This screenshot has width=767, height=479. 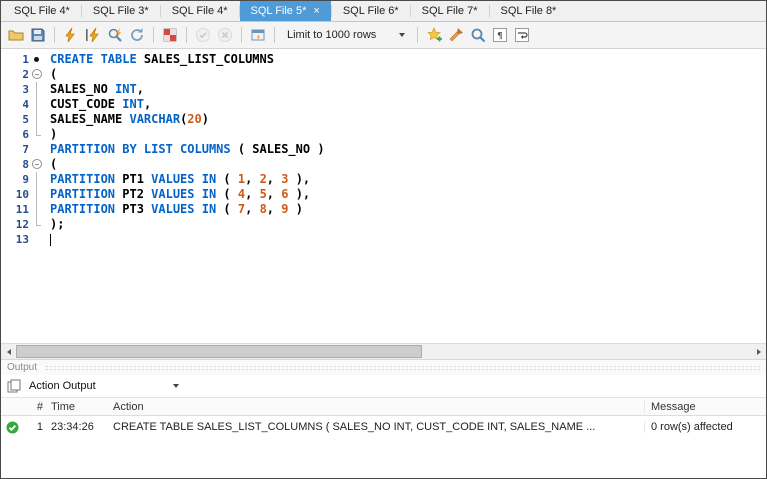 I want to click on editor-toolbar: Limit to 1000 rows ¶, so click(x=383, y=35).